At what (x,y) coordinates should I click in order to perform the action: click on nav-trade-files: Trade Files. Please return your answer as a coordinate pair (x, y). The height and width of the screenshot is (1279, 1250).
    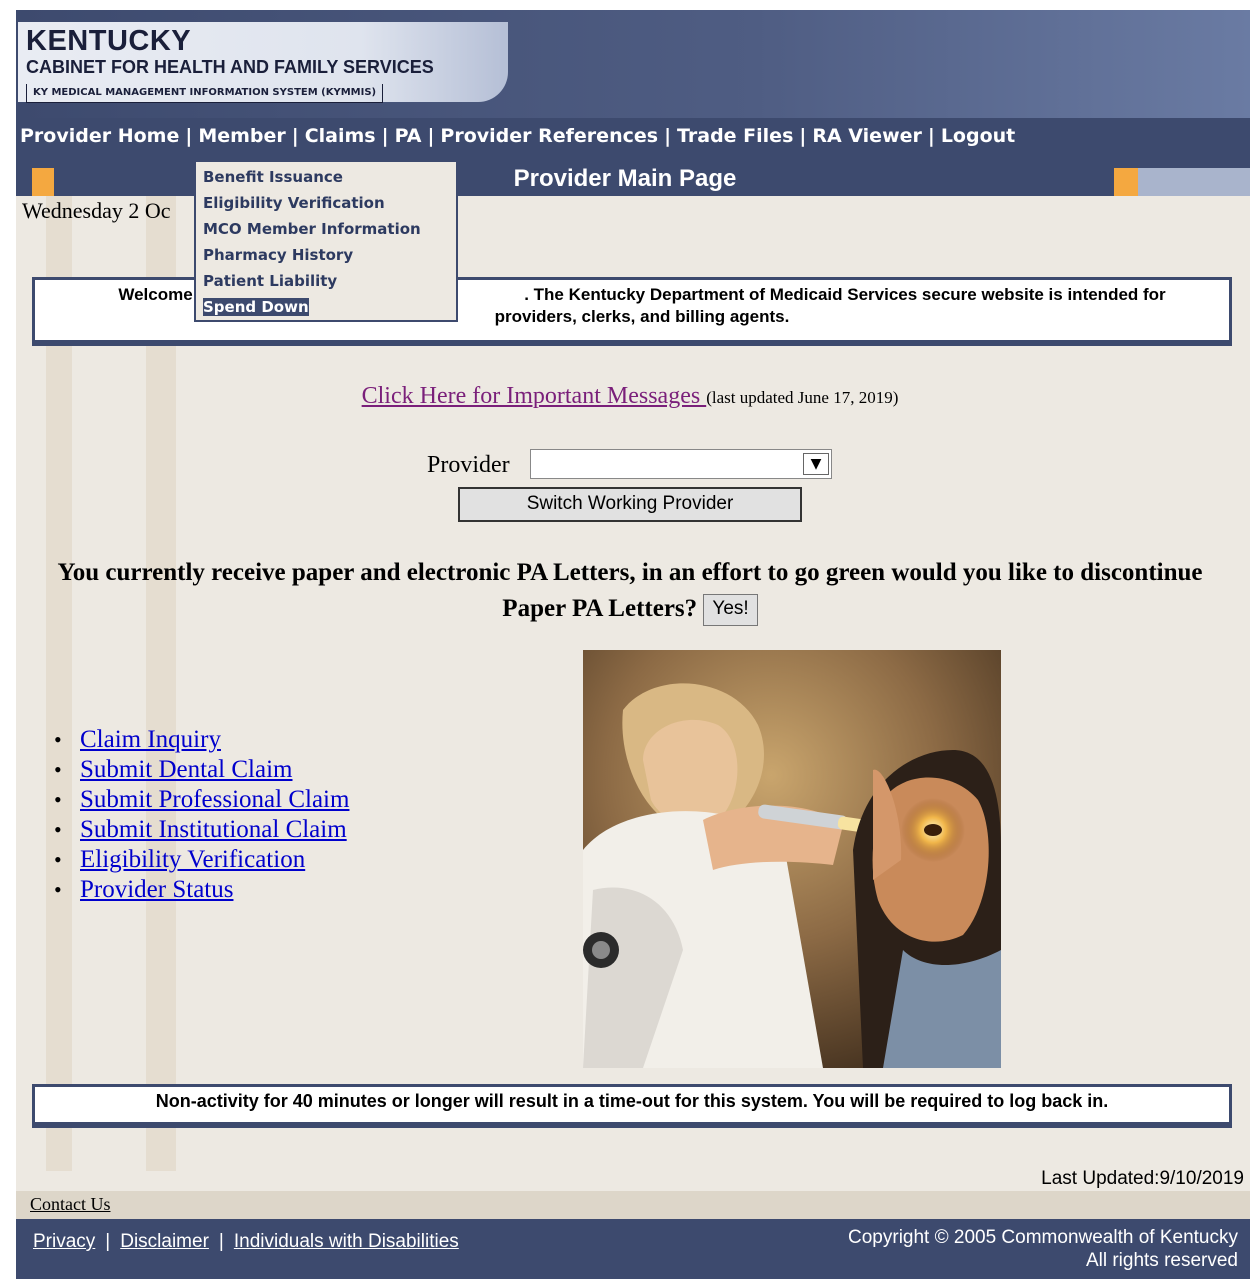
    Looking at the image, I should click on (735, 136).